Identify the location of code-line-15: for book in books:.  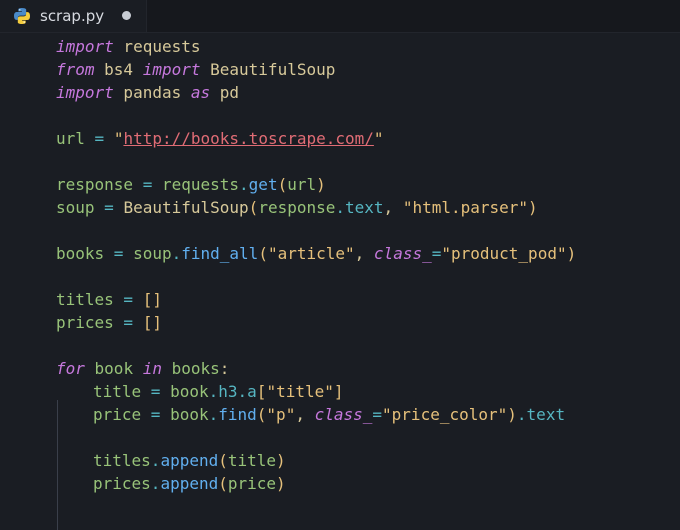
(142, 368).